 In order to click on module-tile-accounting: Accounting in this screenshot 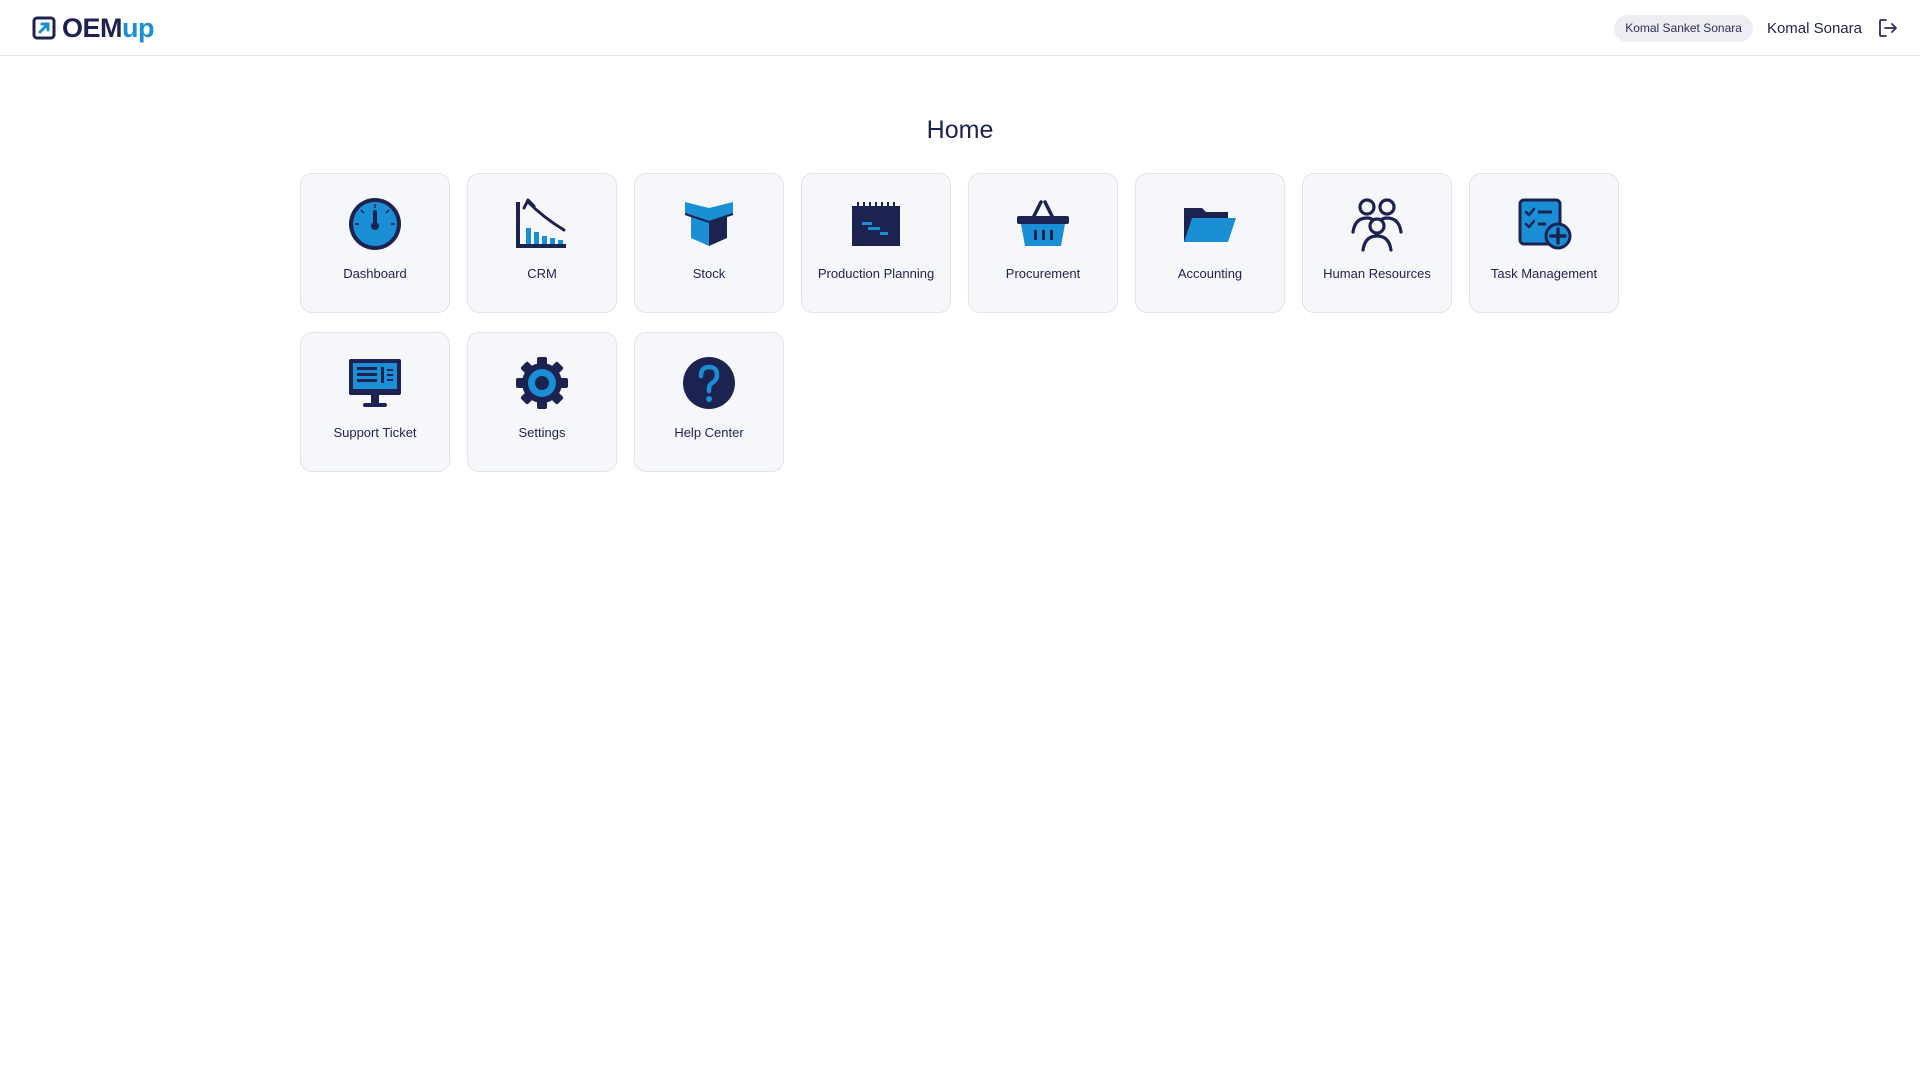, I will do `click(1210, 243)`.